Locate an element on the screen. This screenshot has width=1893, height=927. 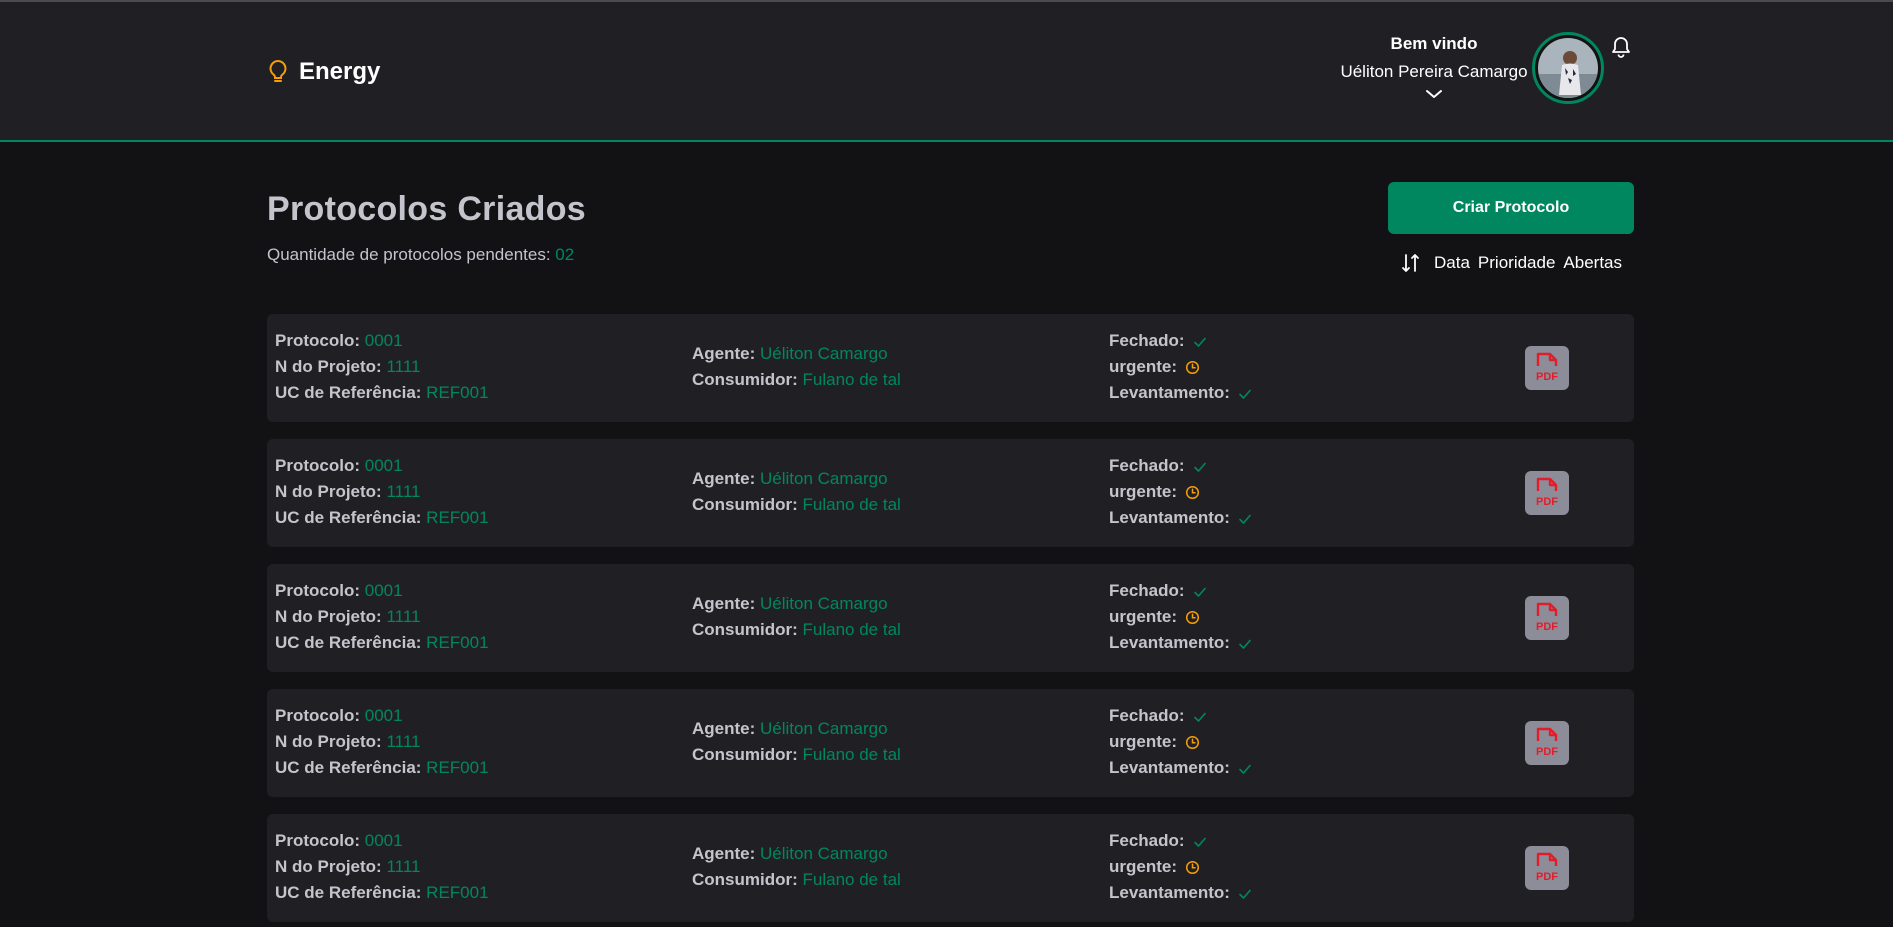
survey-row: Levantamento: is located at coordinates (1180, 768).